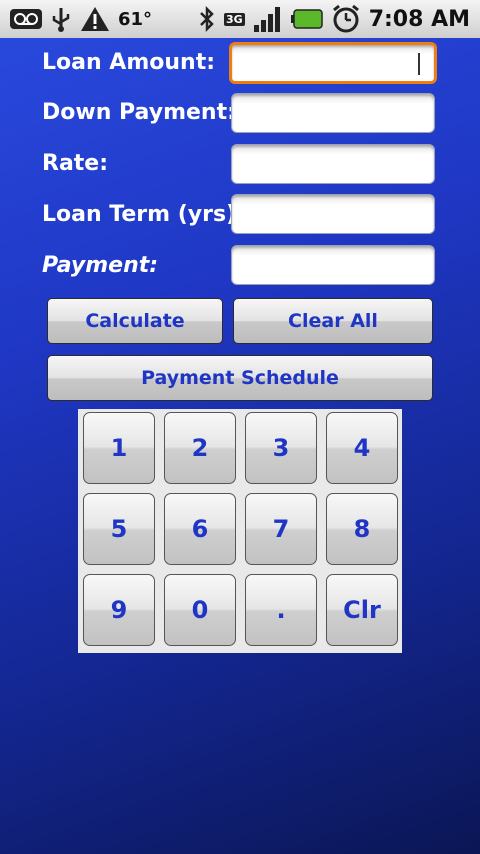 The width and height of the screenshot is (480, 854). I want to click on status-bar: 61° 3G 7:08 AM, so click(240, 19).